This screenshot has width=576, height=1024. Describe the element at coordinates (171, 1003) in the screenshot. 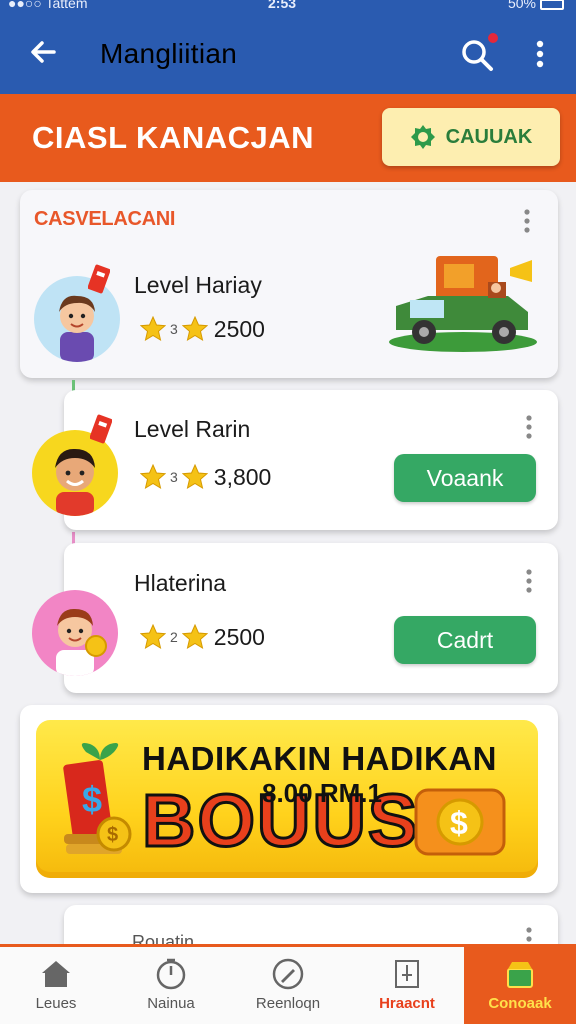

I see `nav-label: Nainua` at that location.